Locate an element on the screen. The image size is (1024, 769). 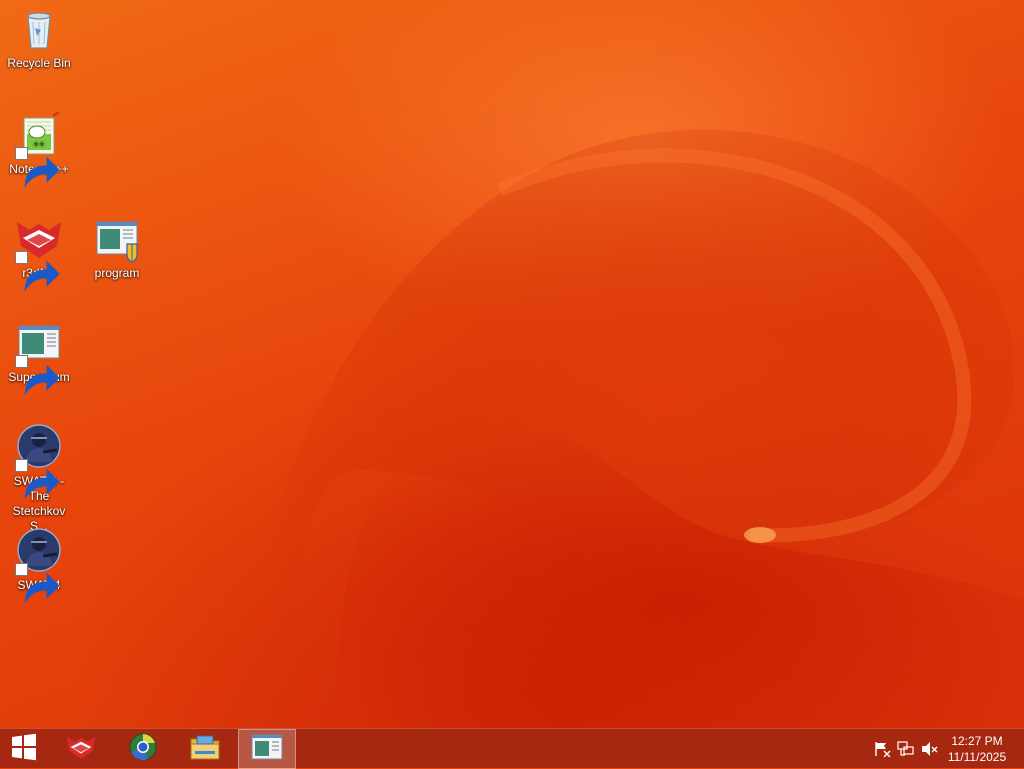
taskbar-button-program is located at coordinates (267, 749).